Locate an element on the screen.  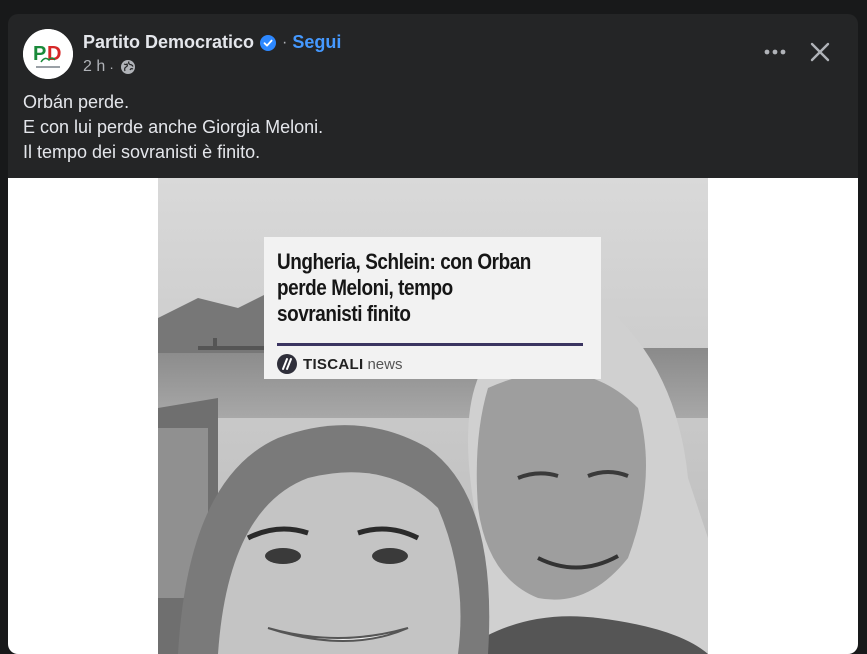
svg-text: D is located at coordinates (54, 54).